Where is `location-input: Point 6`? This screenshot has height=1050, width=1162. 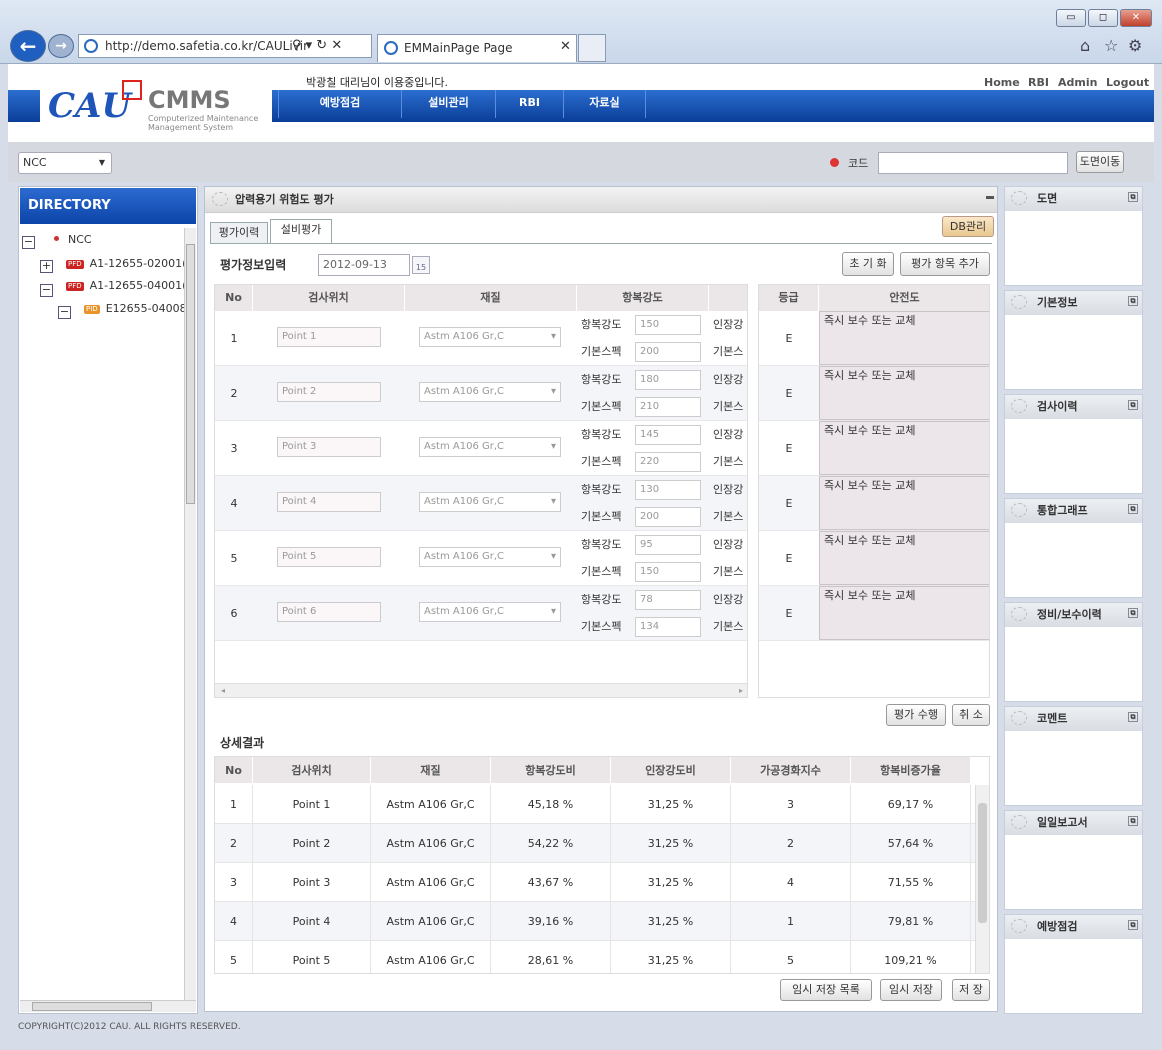
location-input: Point 6 is located at coordinates (329, 612).